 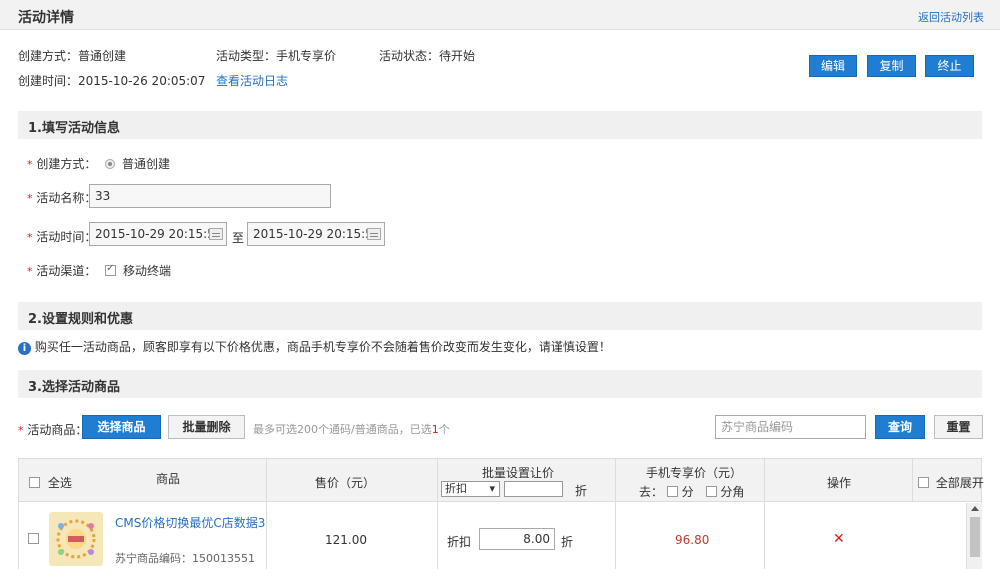 I want to click on selection-hint: 最多可选200个通码/普通商品，已选1个, so click(x=351, y=429).